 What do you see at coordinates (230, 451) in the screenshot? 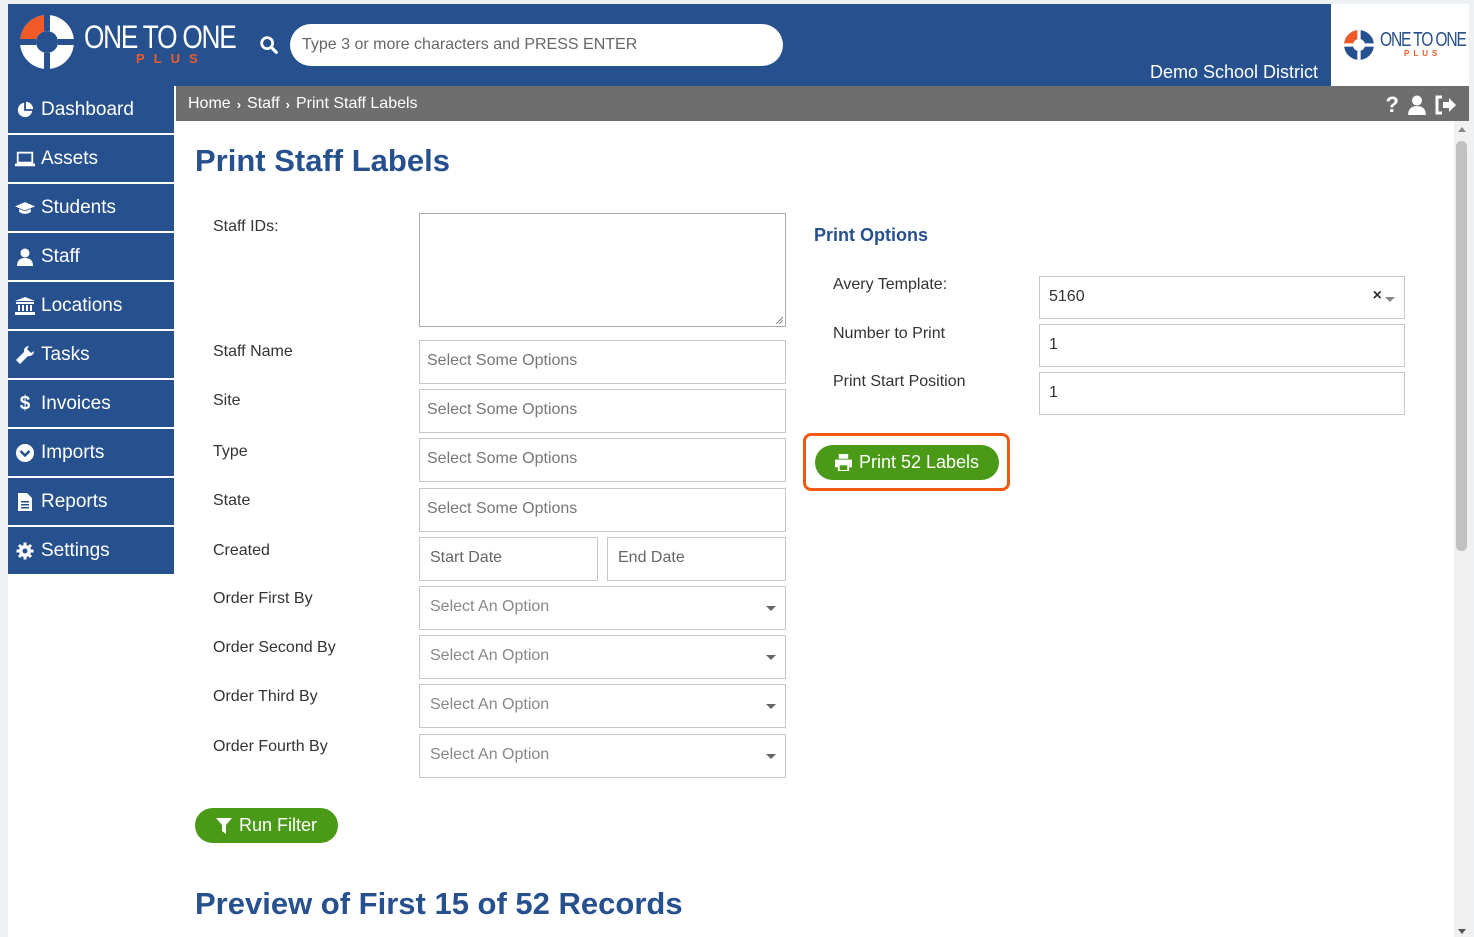
I see `type-label: Type` at bounding box center [230, 451].